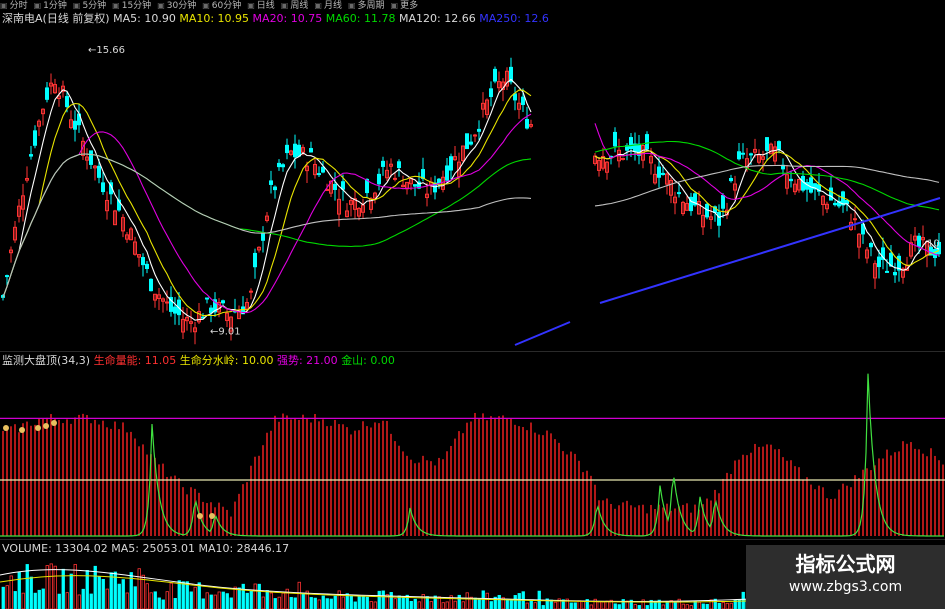  Describe the element at coordinates (226, 360) in the screenshot. I see `watershed-value: 生命分水岭: 10.00` at that location.